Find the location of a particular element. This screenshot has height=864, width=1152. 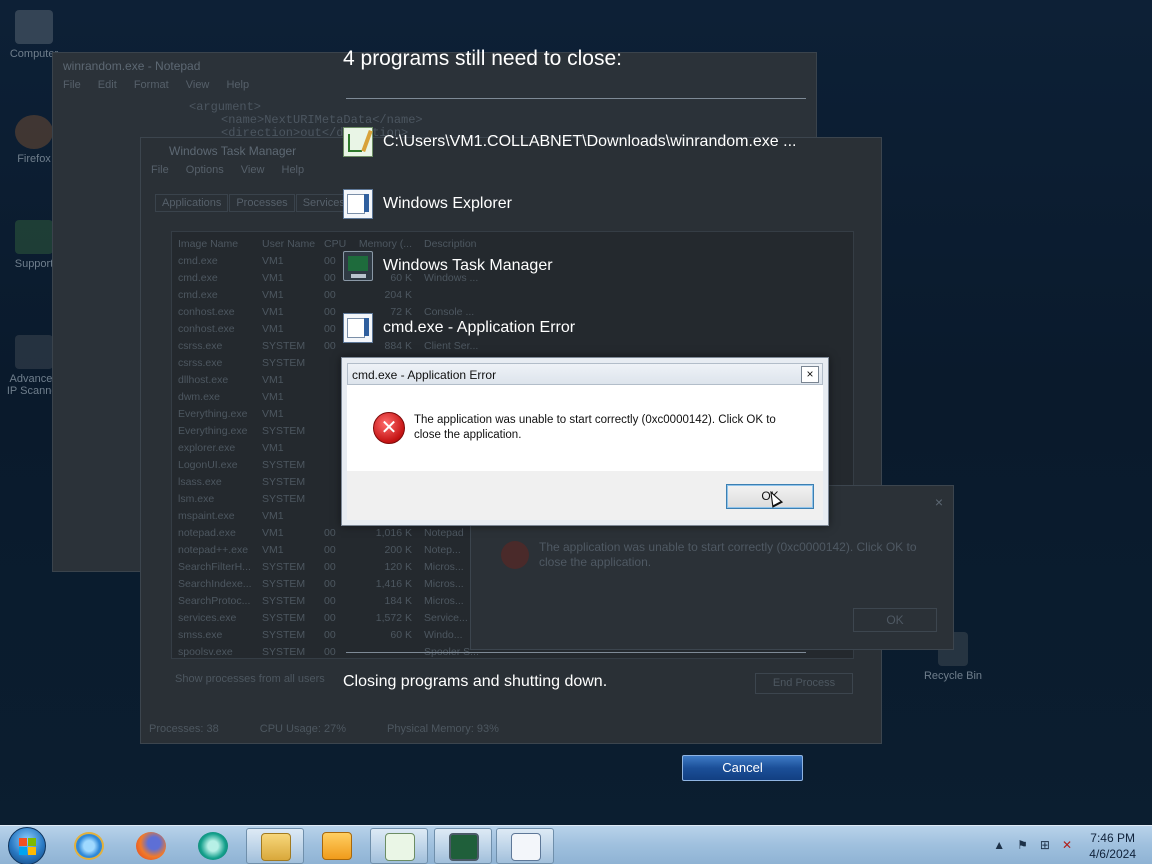

taskbar-green-app is located at coordinates (213, 846).